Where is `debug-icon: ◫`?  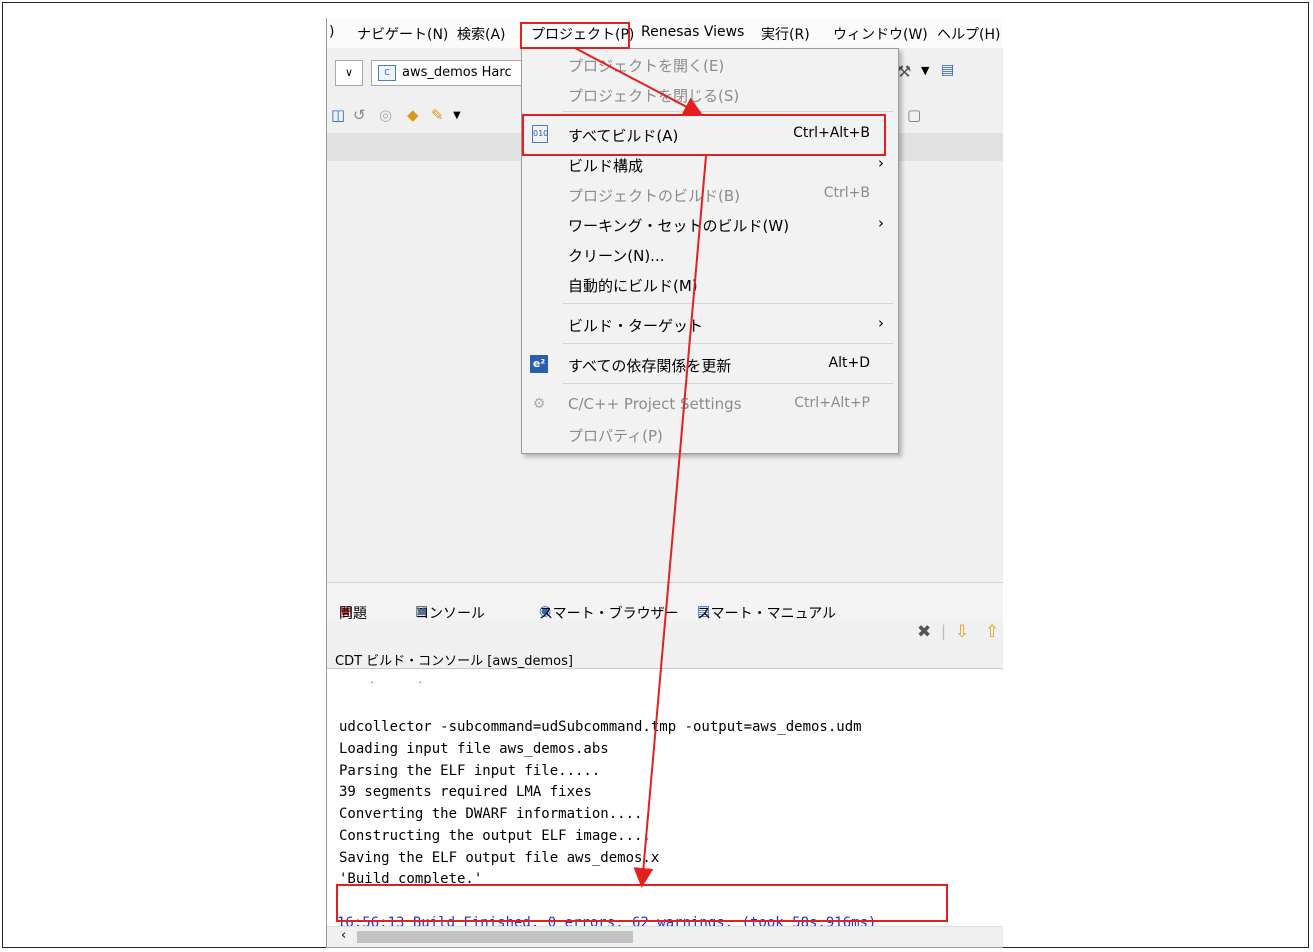 debug-icon: ◫ is located at coordinates (338, 115).